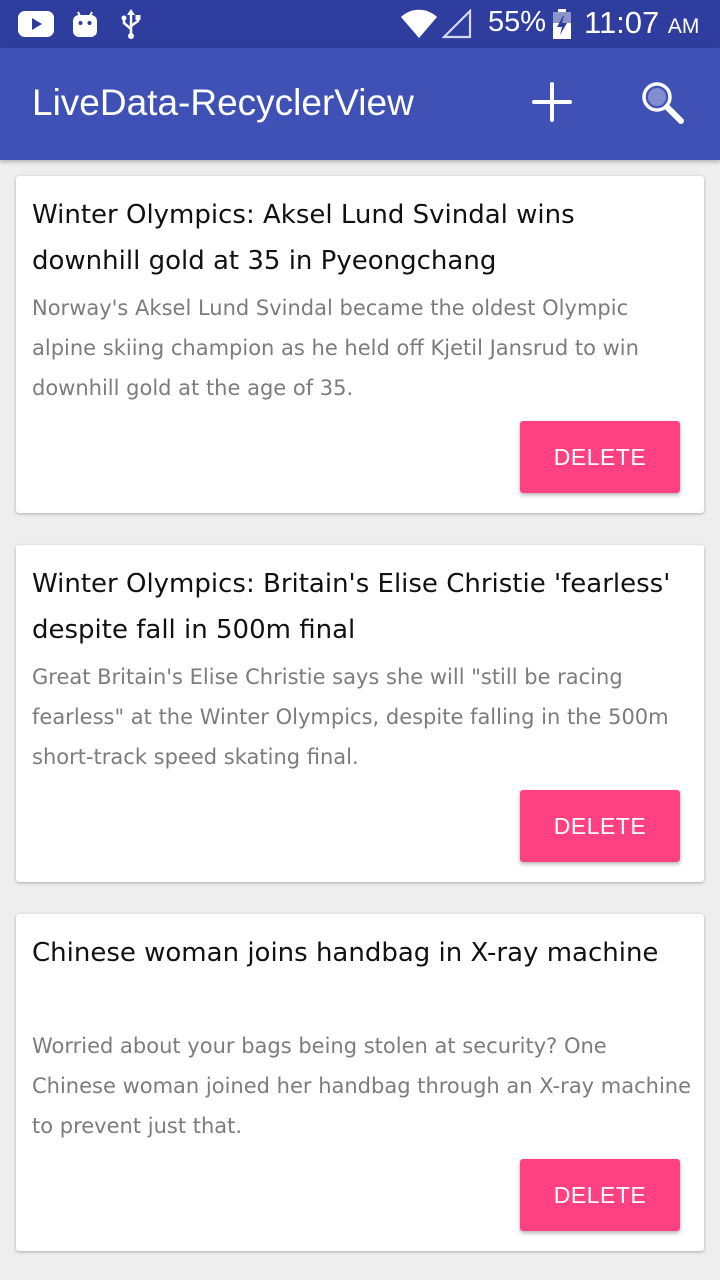 The width and height of the screenshot is (720, 1280). Describe the element at coordinates (36, 24) in the screenshot. I see `youtube-icon` at that location.